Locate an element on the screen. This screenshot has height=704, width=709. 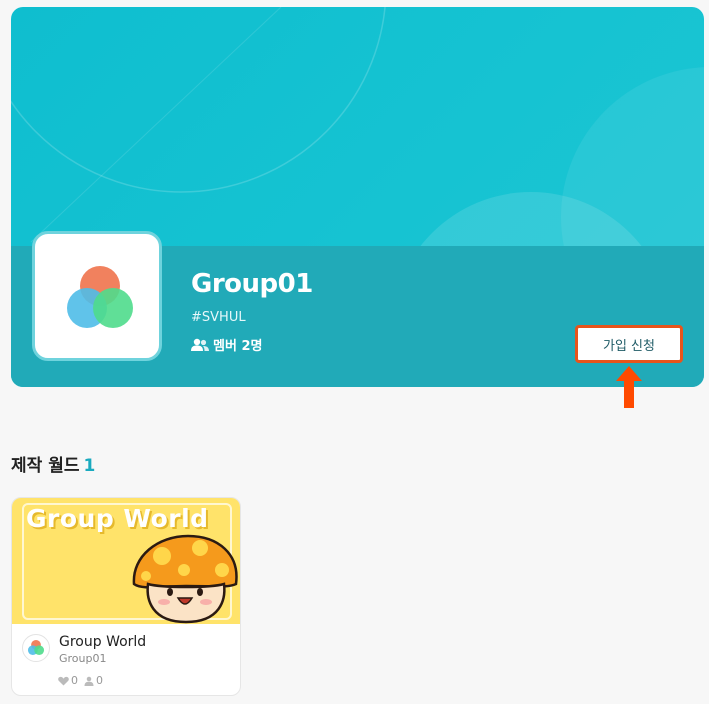
world-card: Group World Group World Group01 0 0 is located at coordinates (126, 596).